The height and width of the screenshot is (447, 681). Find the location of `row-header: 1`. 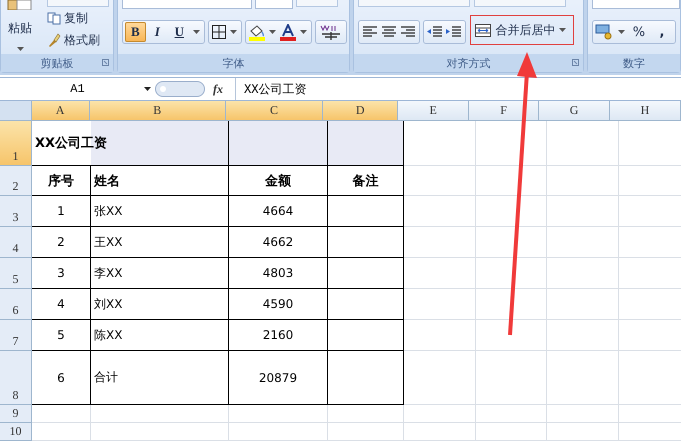

row-header: 1 is located at coordinates (16, 143).